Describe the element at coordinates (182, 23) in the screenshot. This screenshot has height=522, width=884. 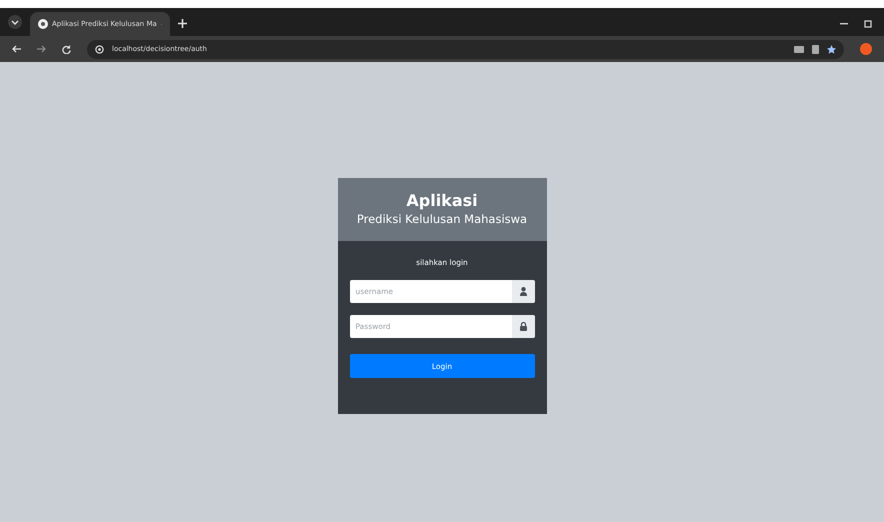
I see `new-tab-icon` at that location.